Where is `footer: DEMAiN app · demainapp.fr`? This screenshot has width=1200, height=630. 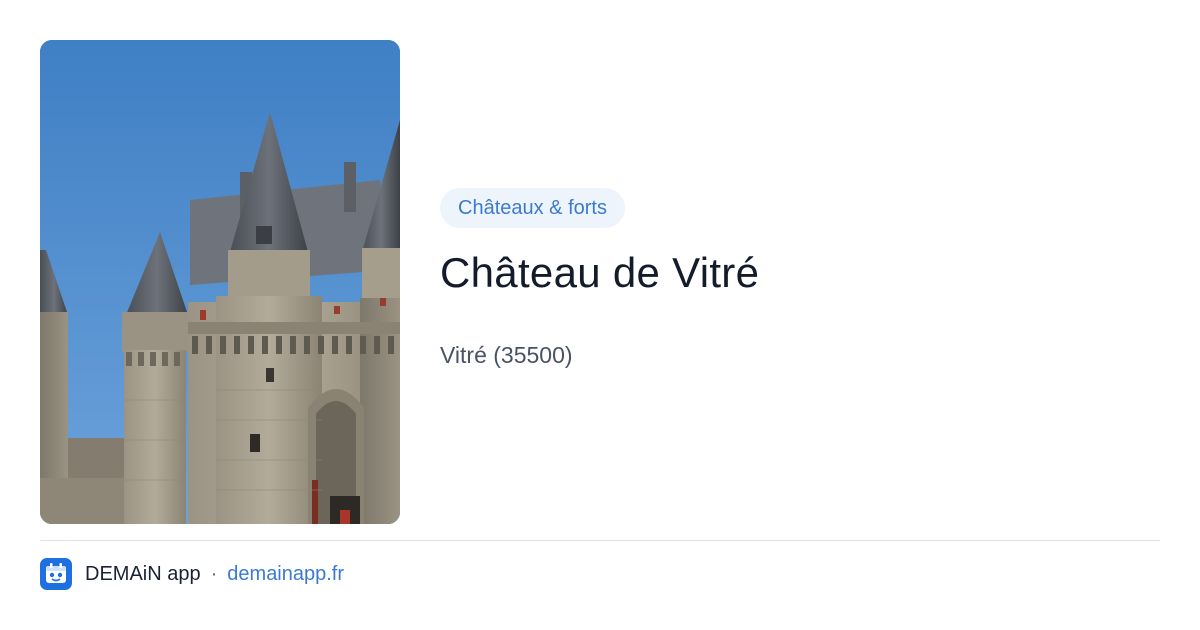
footer: DEMAiN app · demainapp.fr is located at coordinates (192, 574).